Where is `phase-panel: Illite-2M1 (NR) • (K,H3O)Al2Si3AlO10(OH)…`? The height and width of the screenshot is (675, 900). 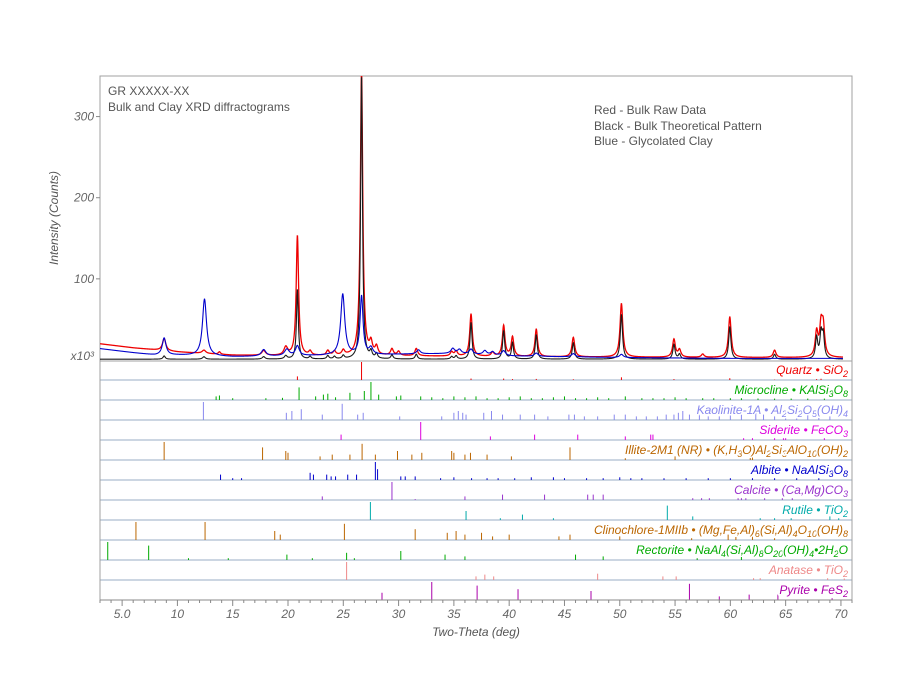
phase-panel: Illite-2M1 (NR) • (K,H3O)Al2Si3AlO10(OH)… is located at coordinates (476, 451).